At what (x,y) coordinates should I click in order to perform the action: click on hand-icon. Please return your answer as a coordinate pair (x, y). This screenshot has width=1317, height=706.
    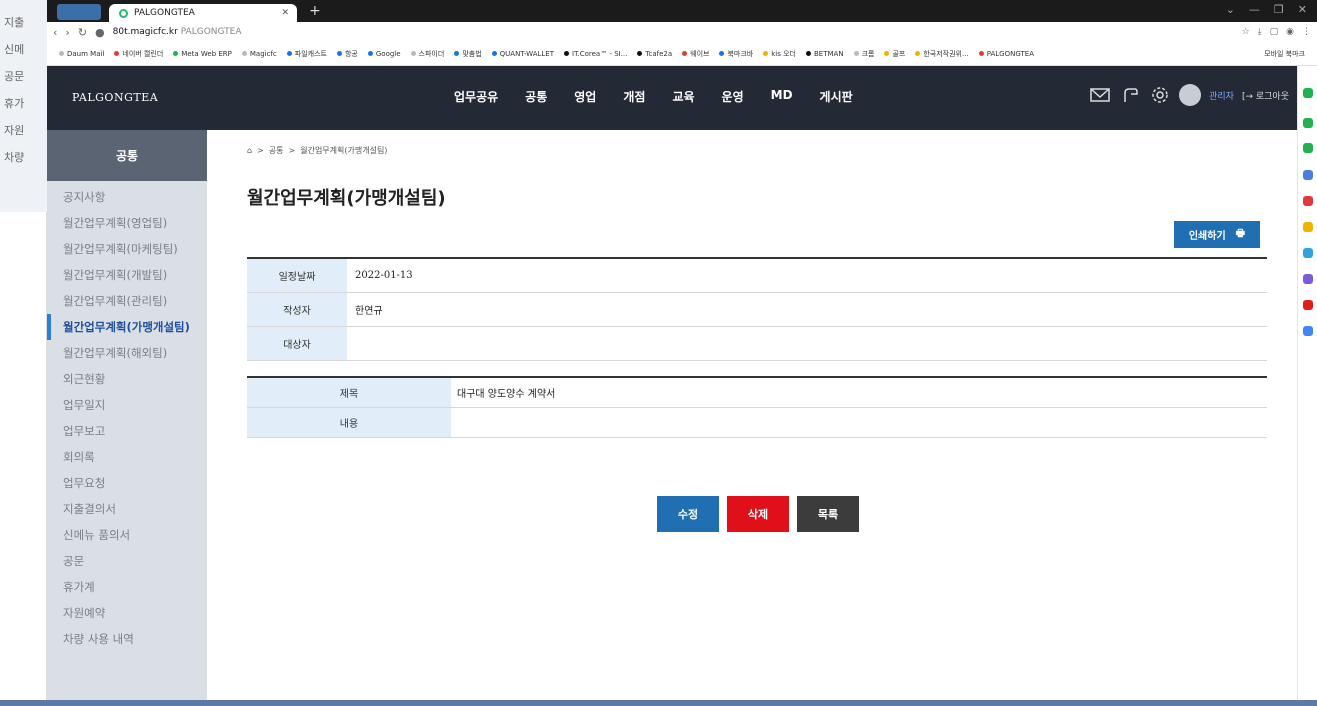
    Looking at the image, I should click on (1130, 95).